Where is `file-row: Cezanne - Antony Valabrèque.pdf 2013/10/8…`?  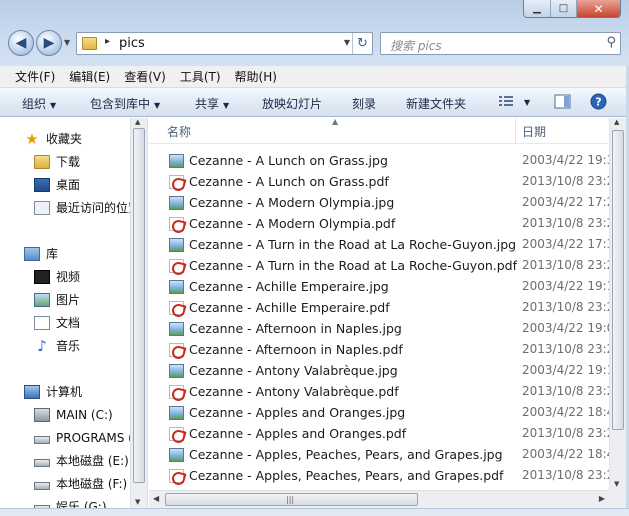
file-row: Cezanne - Antony Valabrèque.pdf 2013/10/8… is located at coordinates (379, 391).